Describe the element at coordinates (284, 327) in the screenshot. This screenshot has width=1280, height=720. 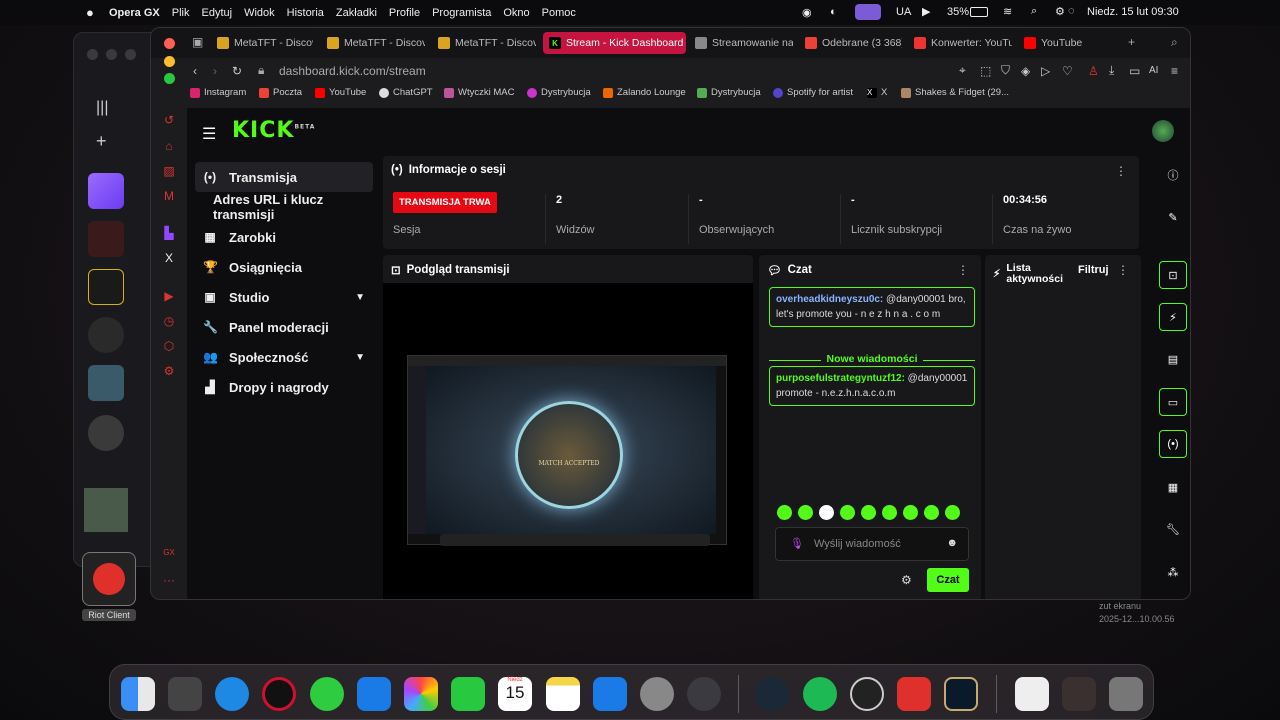
I see `nav-panel-moderacji: 🔧 Panel moderacji` at that location.